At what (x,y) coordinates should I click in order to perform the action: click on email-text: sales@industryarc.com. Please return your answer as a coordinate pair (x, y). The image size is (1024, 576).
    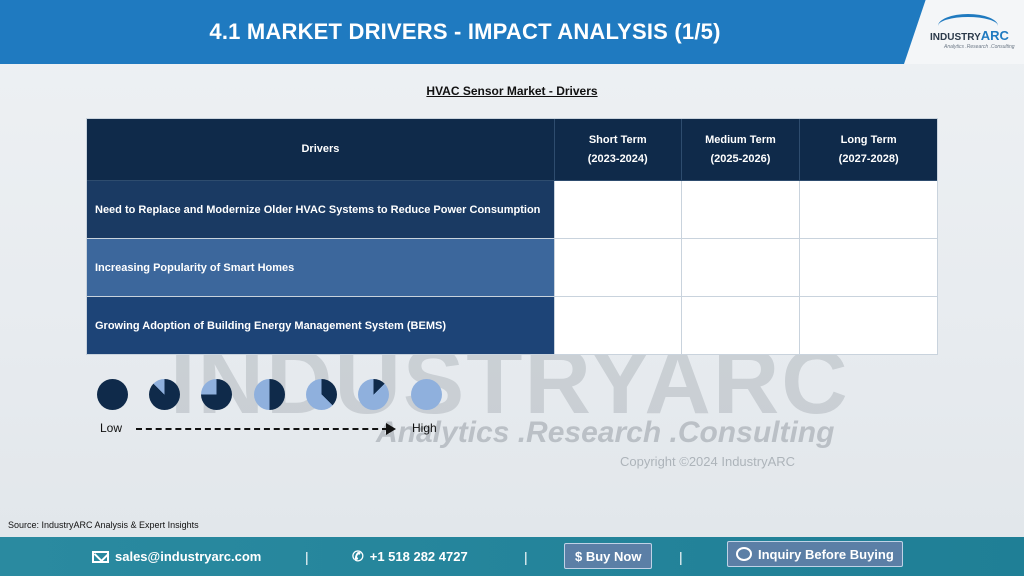
    Looking at the image, I should click on (188, 556).